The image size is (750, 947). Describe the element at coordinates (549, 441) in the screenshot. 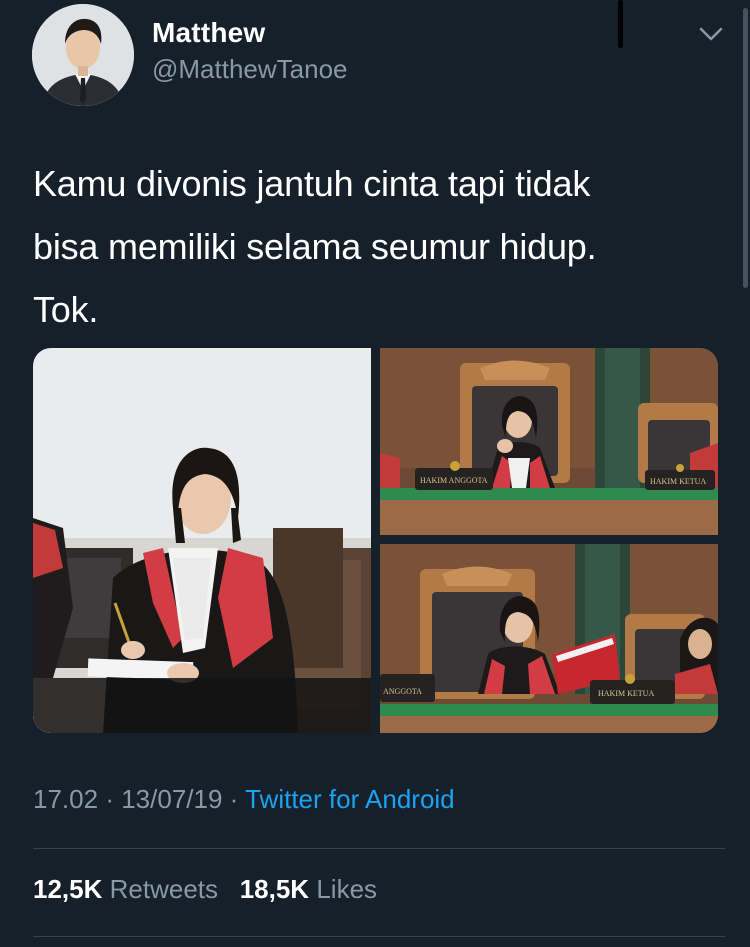

I see `photo-judges-bench-top: HAKIM ANGGOTA HAKIM KETUA` at that location.